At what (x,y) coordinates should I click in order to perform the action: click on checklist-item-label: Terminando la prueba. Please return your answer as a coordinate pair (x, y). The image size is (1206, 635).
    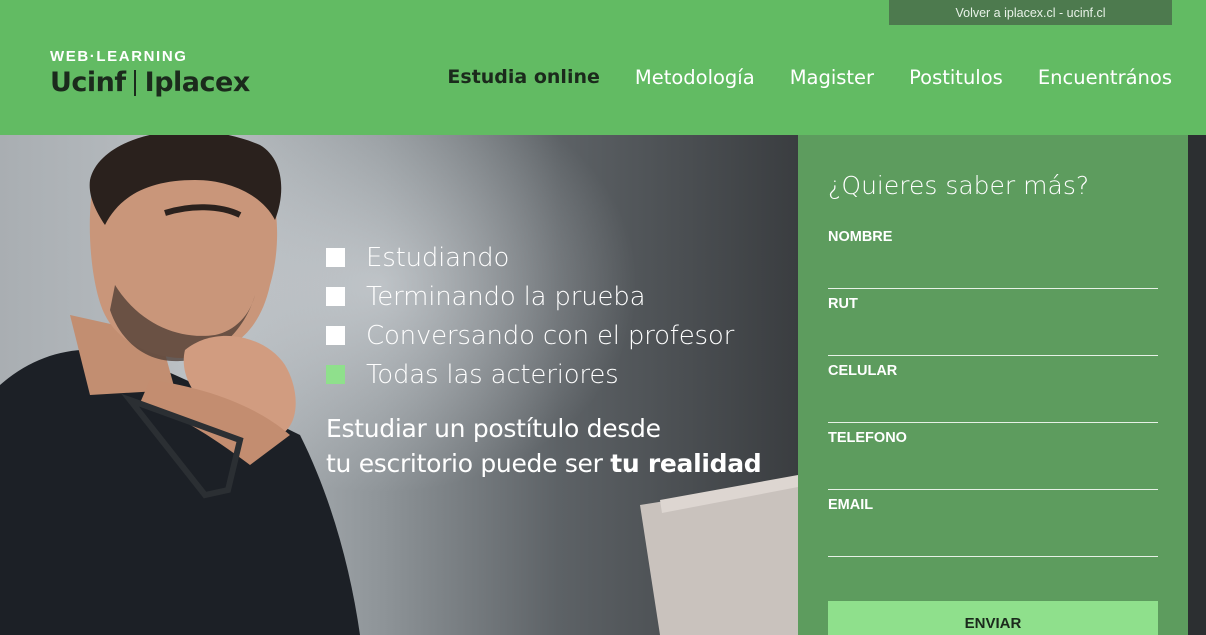
    Looking at the image, I should click on (506, 296).